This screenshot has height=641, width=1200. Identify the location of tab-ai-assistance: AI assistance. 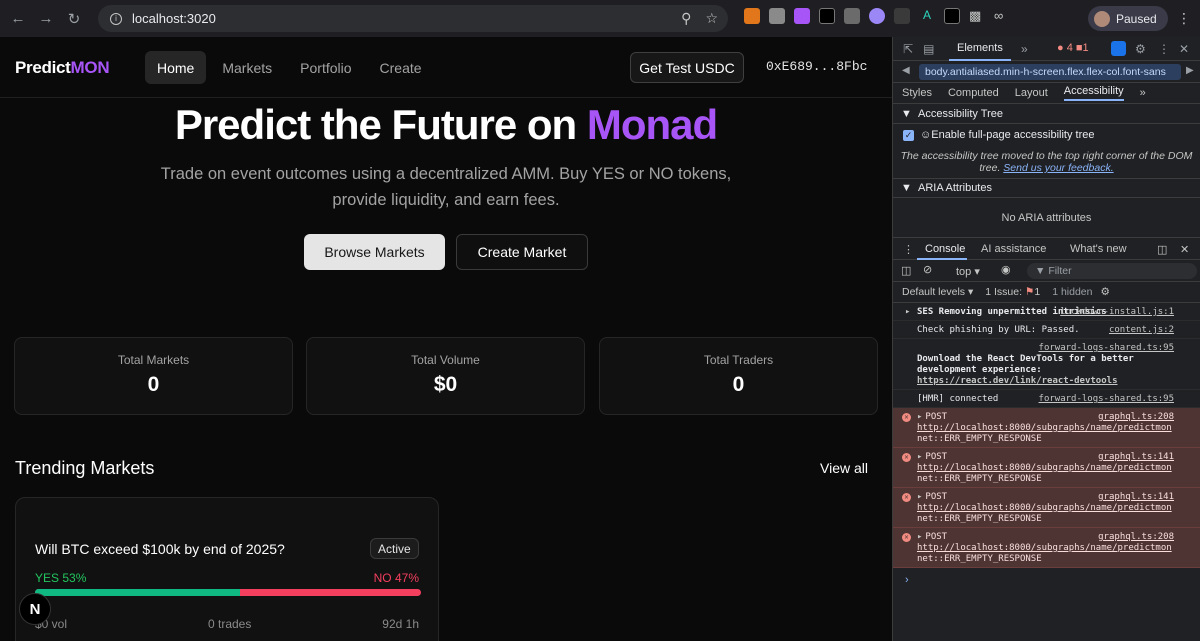
(1013, 249).